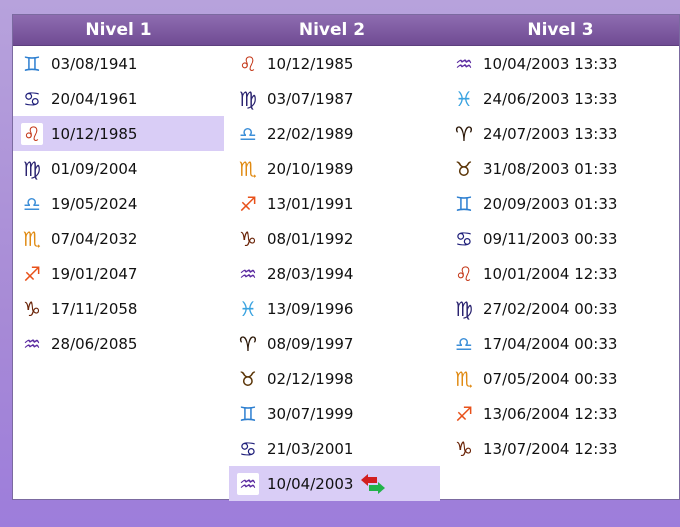 The image size is (680, 527). What do you see at coordinates (94, 343) in the screenshot?
I see `period-date: 28/06/2085` at bounding box center [94, 343].